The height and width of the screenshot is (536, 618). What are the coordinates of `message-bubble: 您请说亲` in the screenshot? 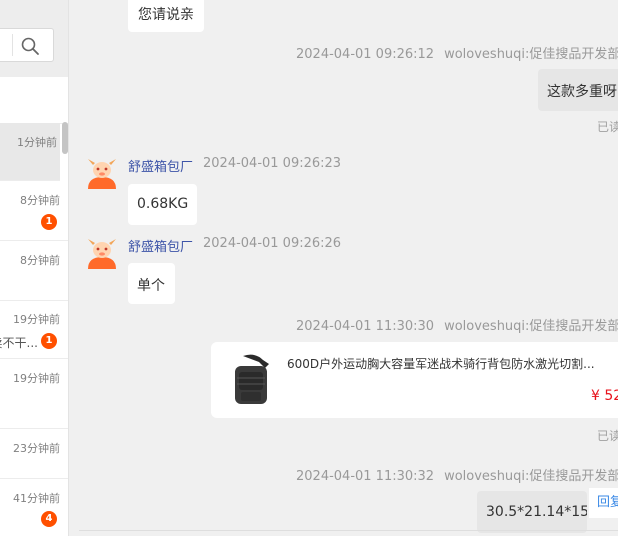 It's located at (166, 16).